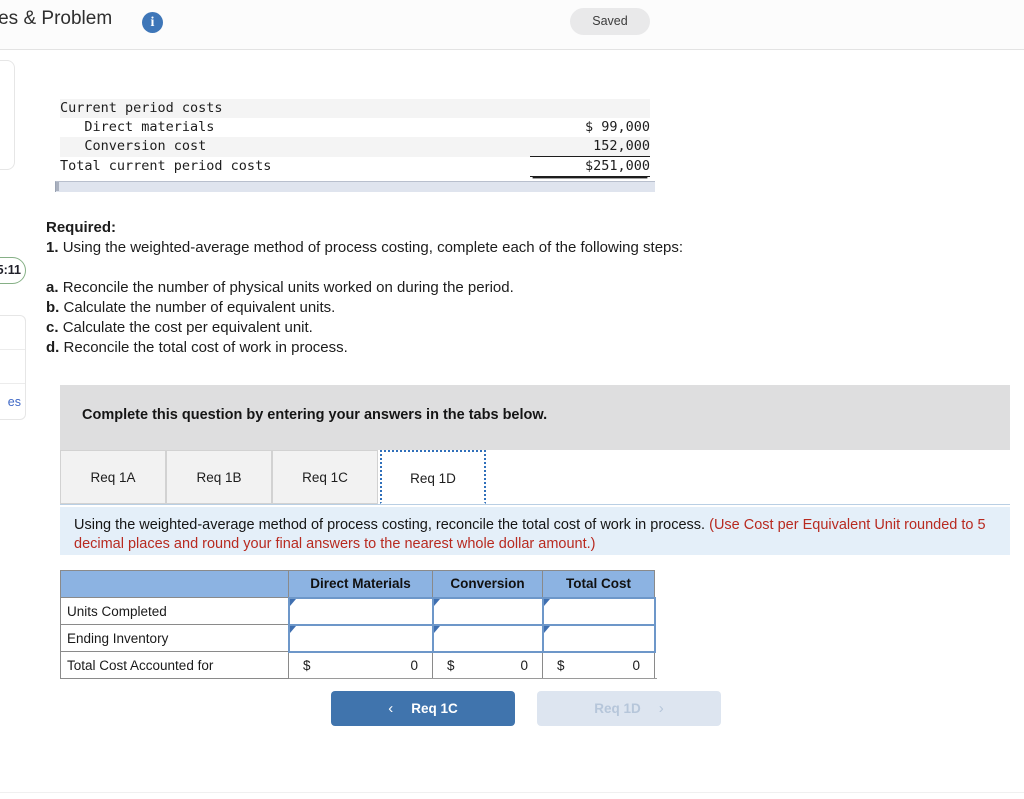 The width and height of the screenshot is (1024, 799). What do you see at coordinates (7, 115) in the screenshot?
I see `left-rail-card-top` at bounding box center [7, 115].